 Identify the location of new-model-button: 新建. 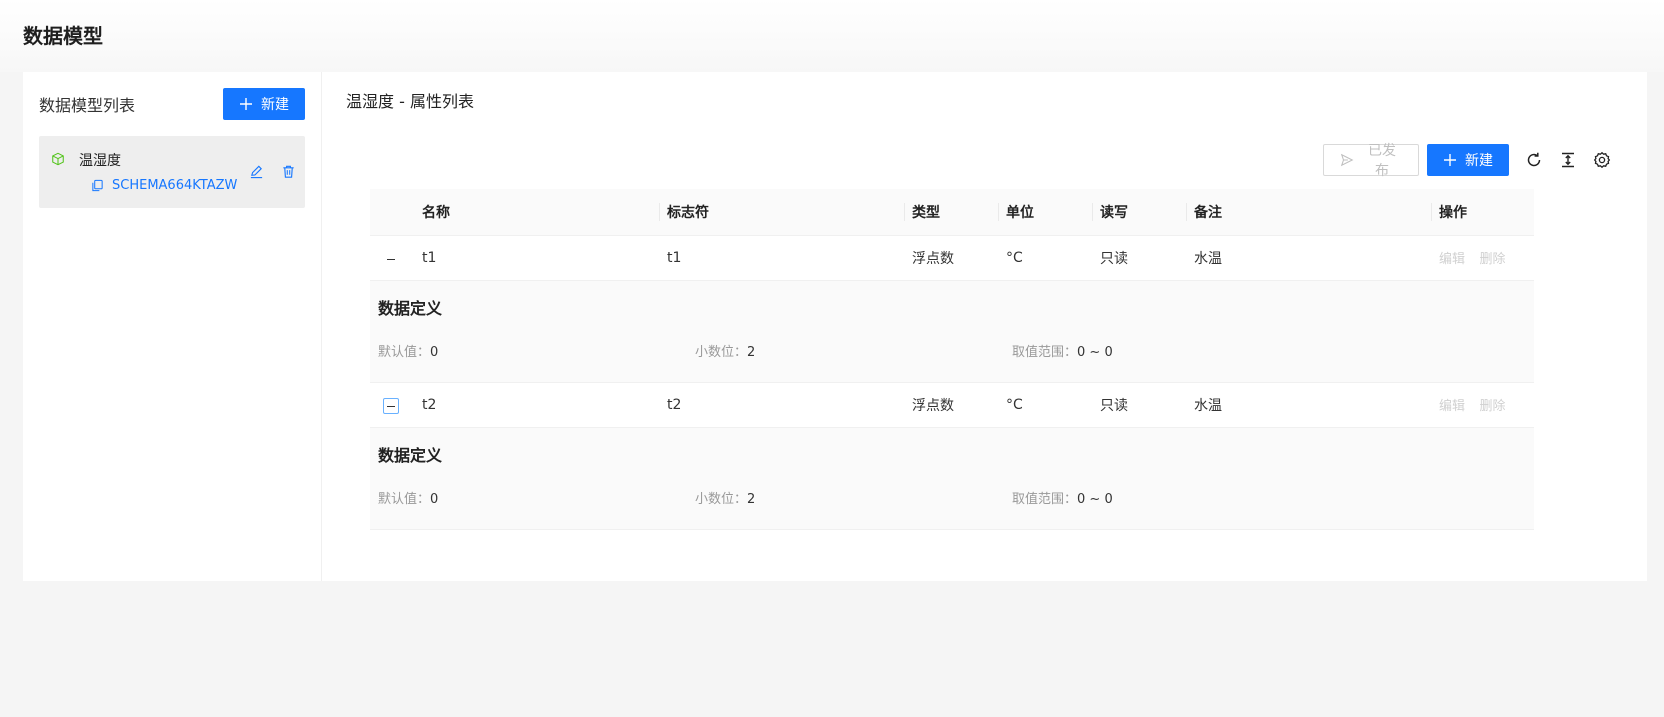
(264, 104).